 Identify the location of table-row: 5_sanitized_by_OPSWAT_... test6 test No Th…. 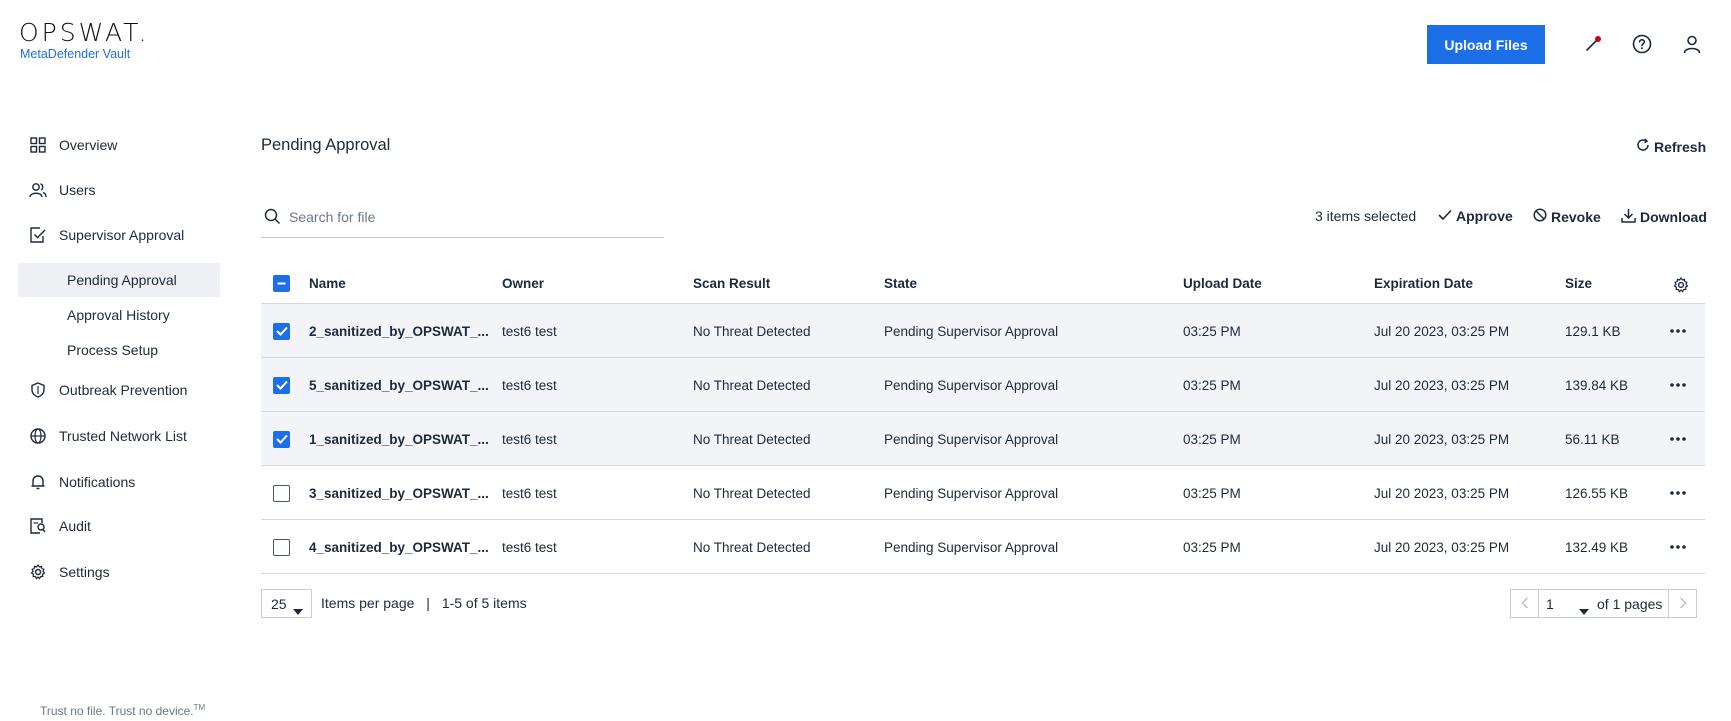
(983, 385).